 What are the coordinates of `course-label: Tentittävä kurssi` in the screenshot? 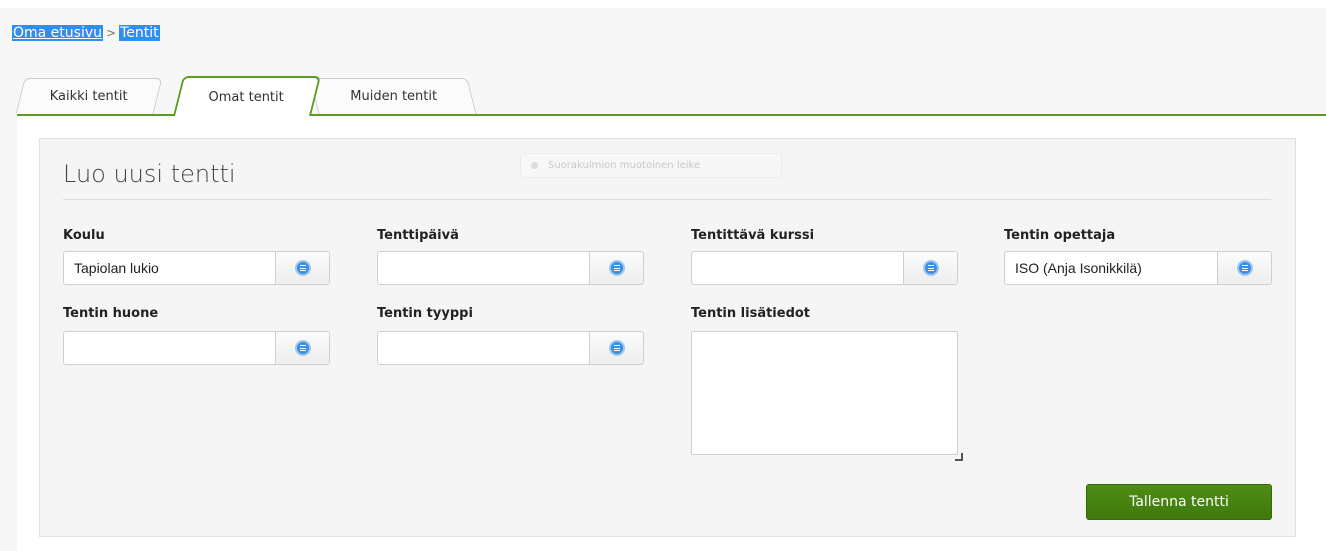 It's located at (753, 235).